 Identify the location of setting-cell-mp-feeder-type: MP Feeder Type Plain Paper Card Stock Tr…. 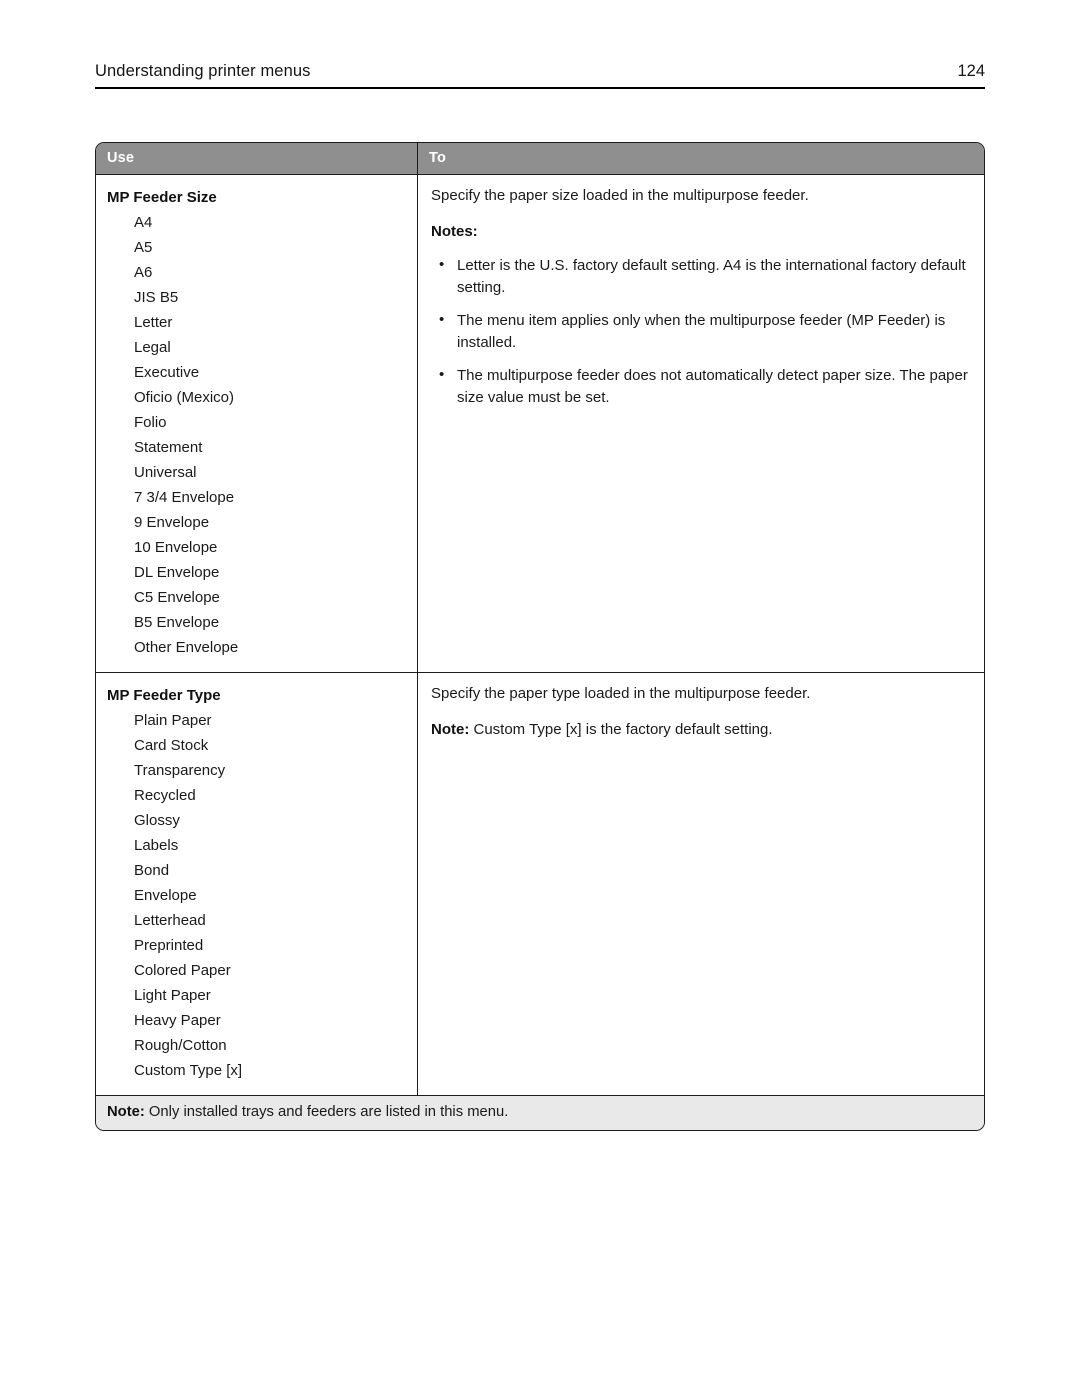
(257, 884).